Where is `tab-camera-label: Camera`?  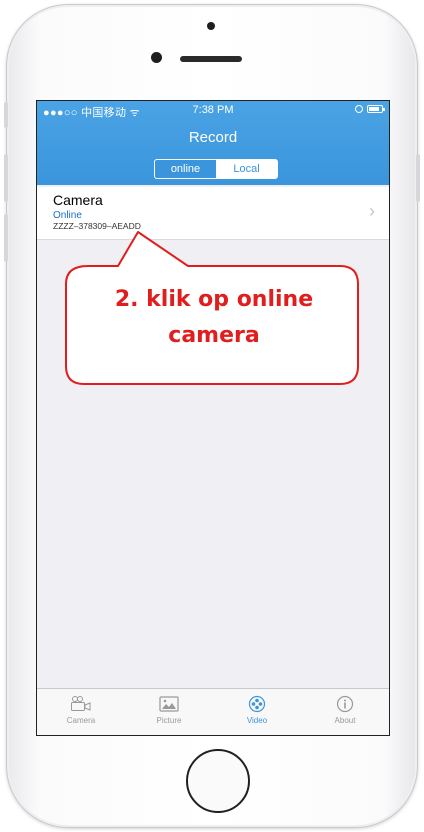 tab-camera-label: Camera is located at coordinates (81, 720).